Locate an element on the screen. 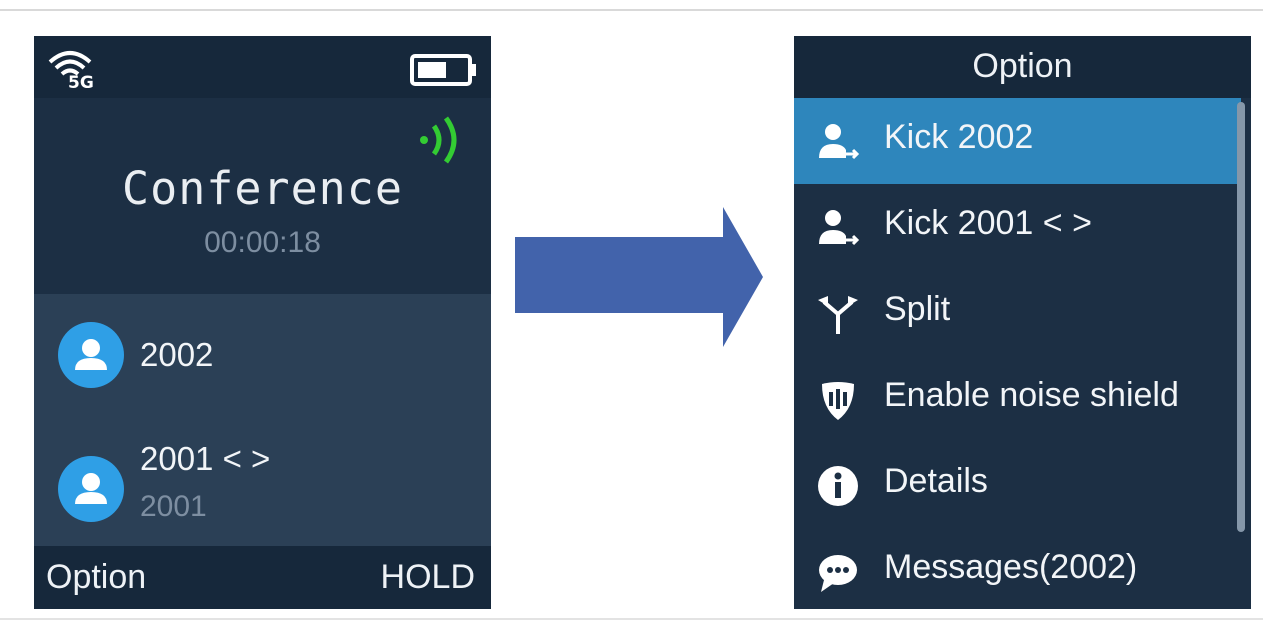  message-icon is located at coordinates (838, 572).